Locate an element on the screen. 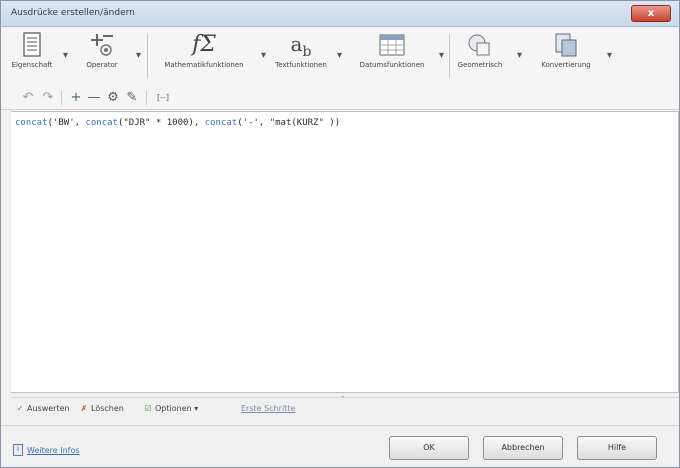  properties-icon is located at coordinates (32, 44).